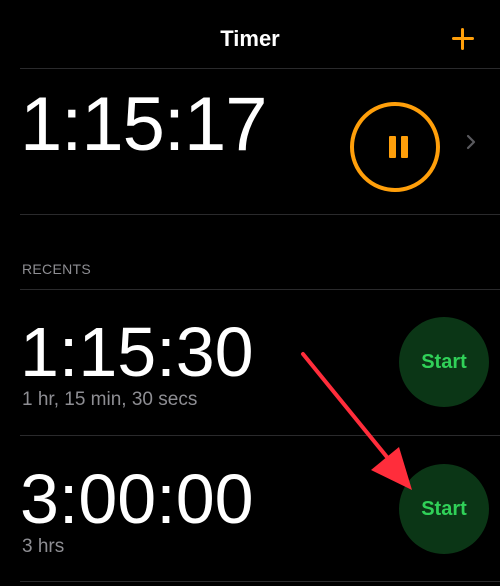  I want to click on pause-icon, so click(399, 147).